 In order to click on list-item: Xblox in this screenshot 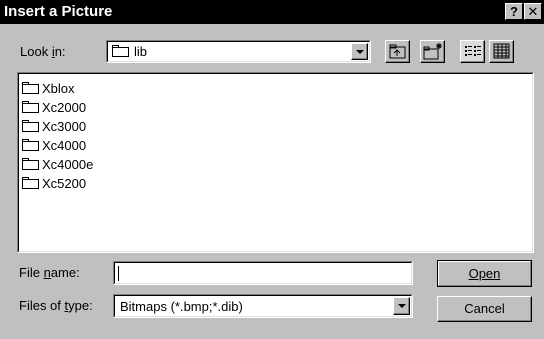, I will do `click(48, 88)`.